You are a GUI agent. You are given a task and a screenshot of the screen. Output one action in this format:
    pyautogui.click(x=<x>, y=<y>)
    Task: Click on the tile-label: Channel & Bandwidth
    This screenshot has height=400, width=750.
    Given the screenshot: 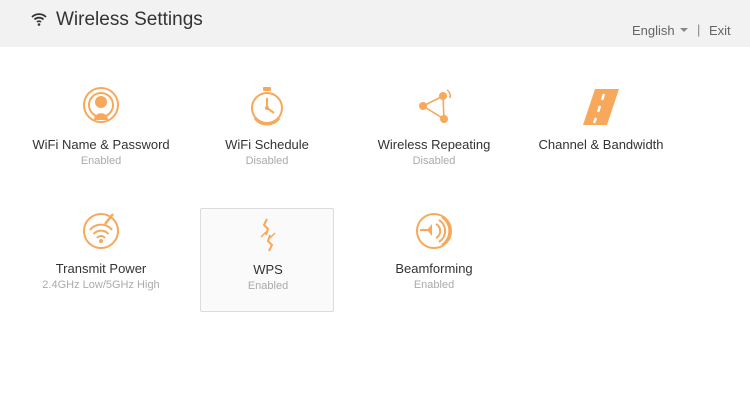 What is the action you would take?
    pyautogui.click(x=601, y=144)
    